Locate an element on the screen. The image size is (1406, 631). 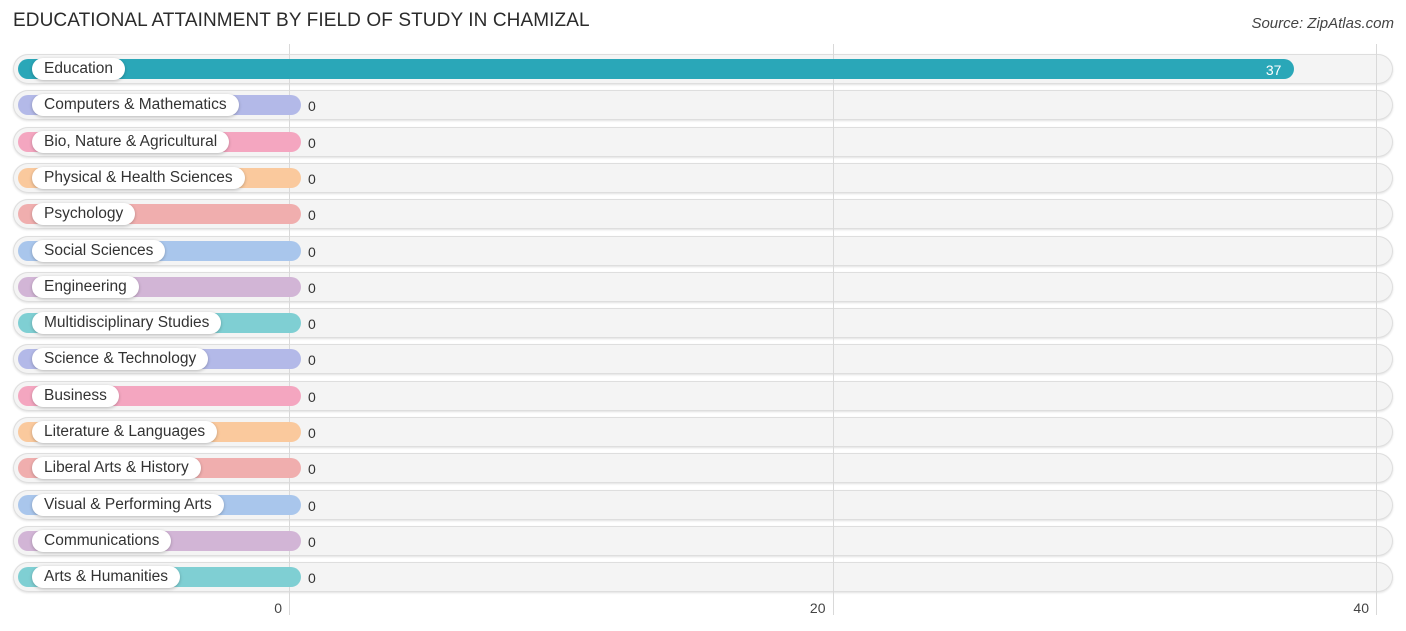
category-label: Engineering is located at coordinates (85, 286).